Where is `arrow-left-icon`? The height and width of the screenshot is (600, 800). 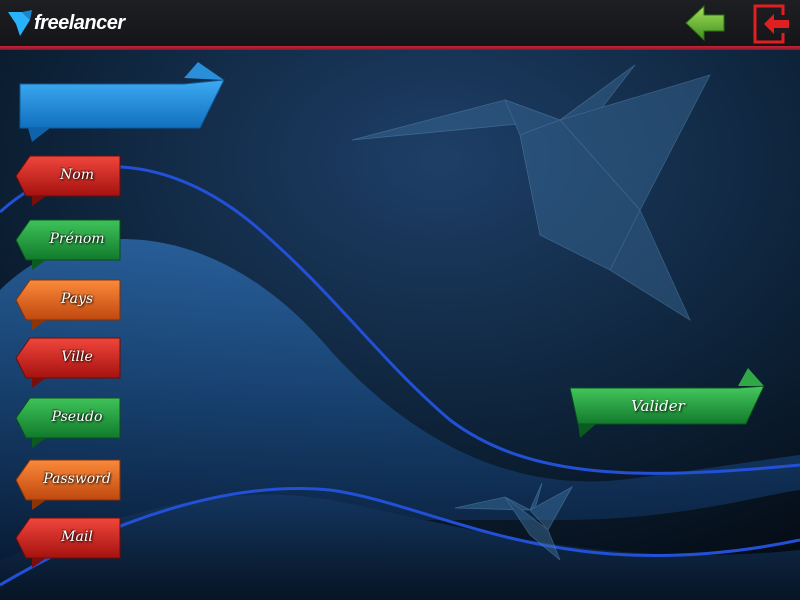 arrow-left-icon is located at coordinates (705, 23).